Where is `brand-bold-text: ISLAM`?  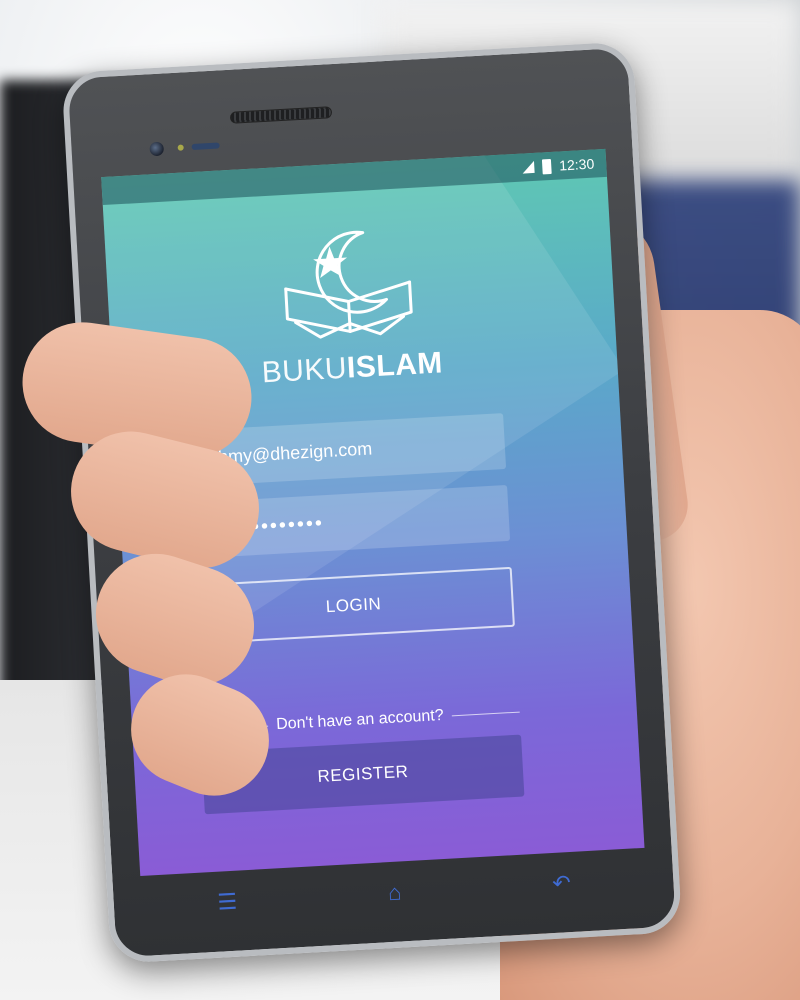 brand-bold-text: ISLAM is located at coordinates (395, 365).